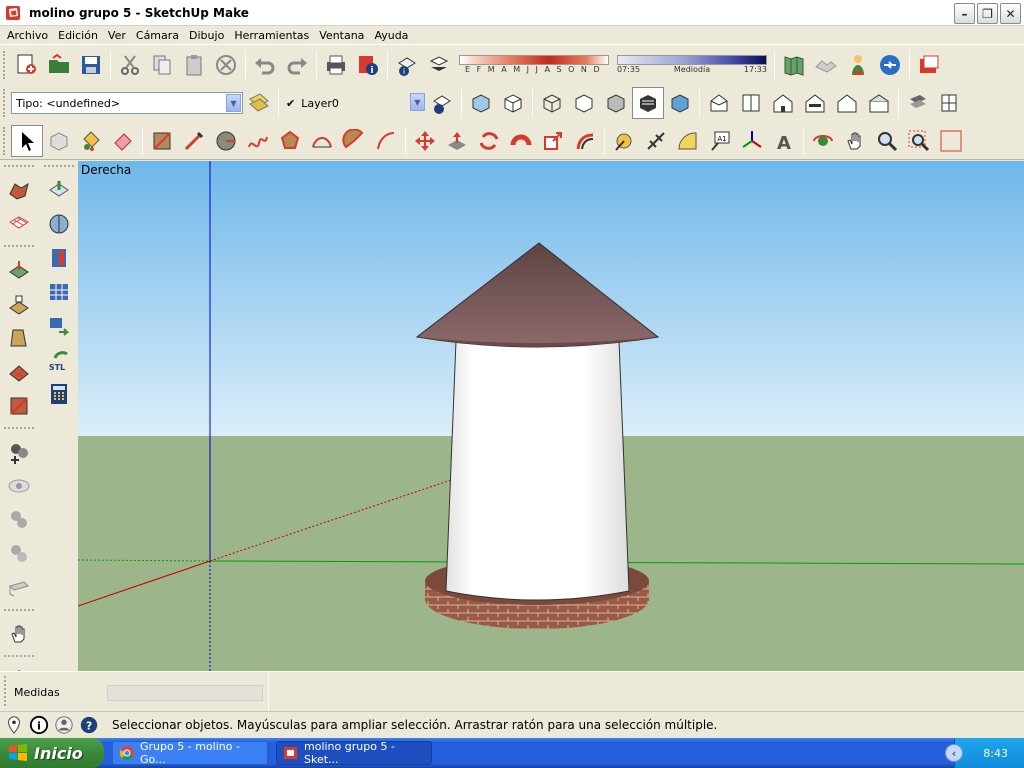 This screenshot has height=768, width=1024. I want to click on user-account-icon, so click(64, 725).